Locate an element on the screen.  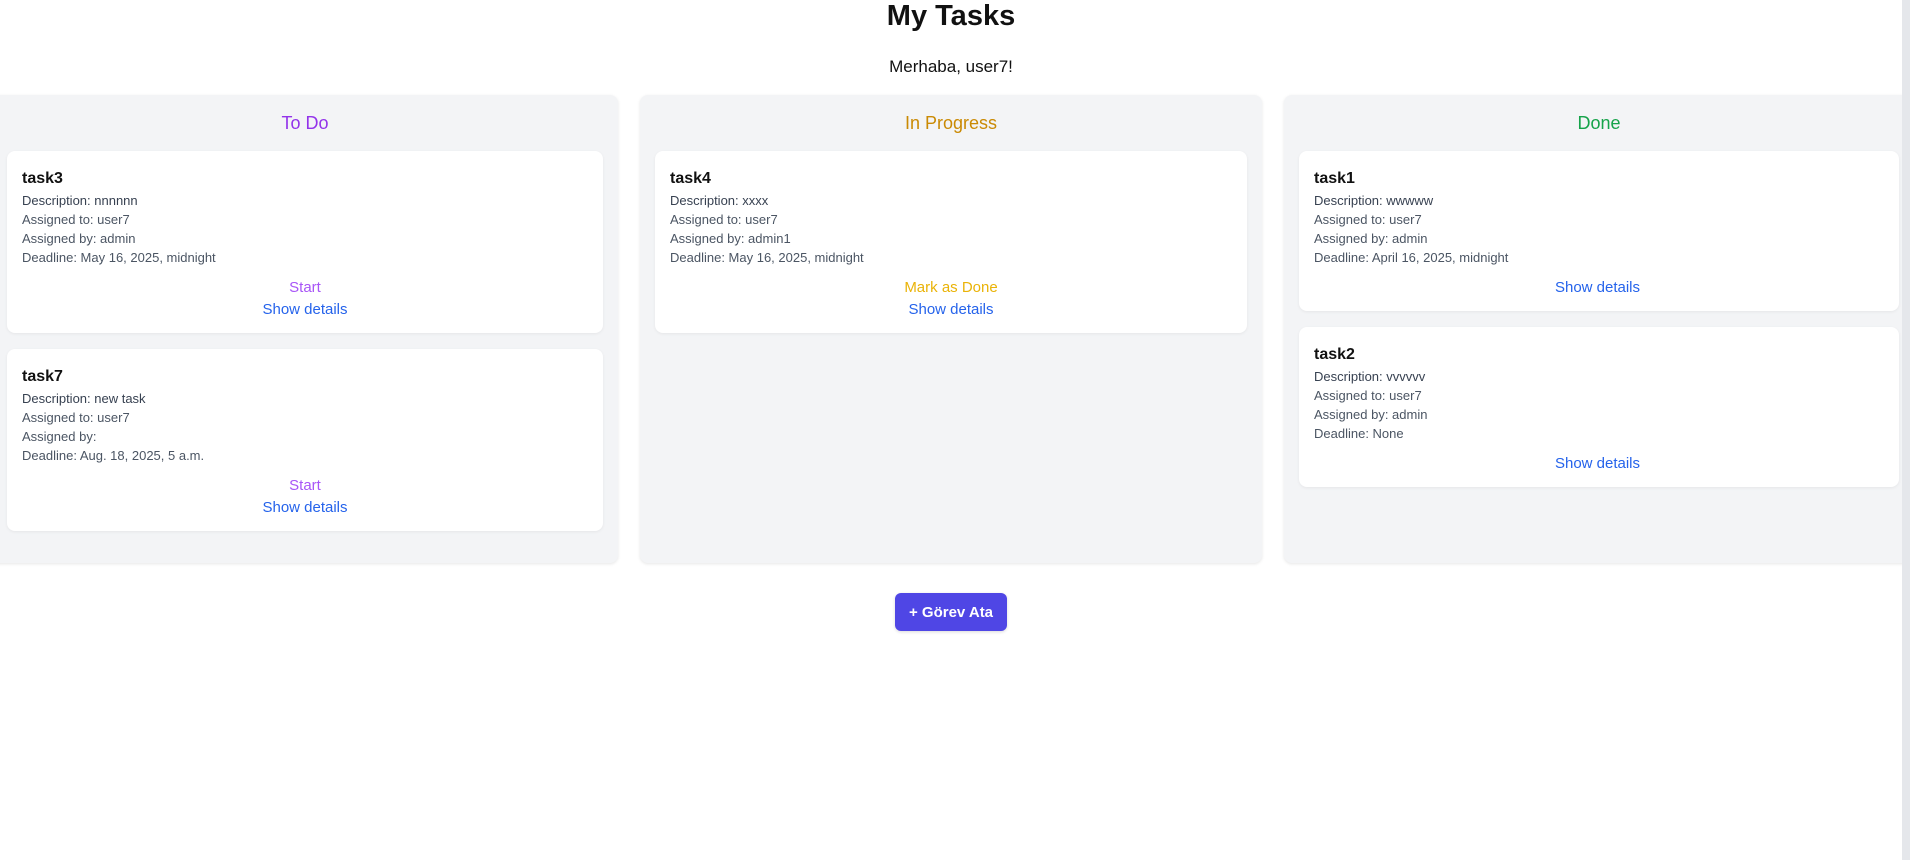
task-deadline: Deadline: None is located at coordinates (1359, 433).